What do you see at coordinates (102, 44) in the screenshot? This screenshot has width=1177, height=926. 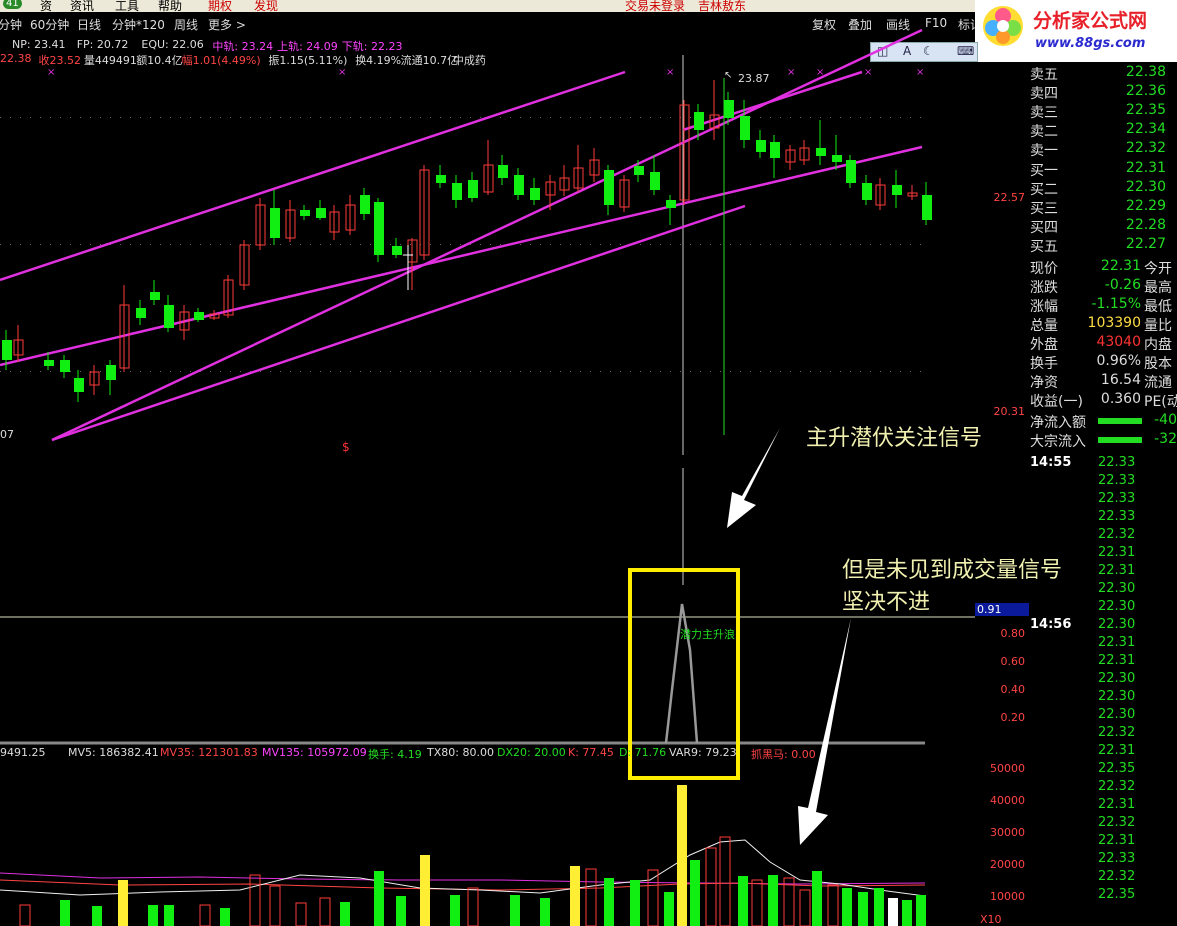 I see `legend-item: FP: 20.72` at bounding box center [102, 44].